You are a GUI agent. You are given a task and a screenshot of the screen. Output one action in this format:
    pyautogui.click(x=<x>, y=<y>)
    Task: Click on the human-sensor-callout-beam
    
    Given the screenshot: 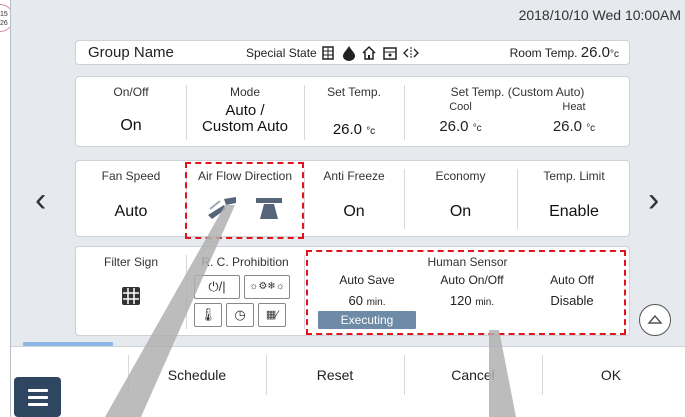 What is the action you would take?
    pyautogui.click(x=502, y=373)
    